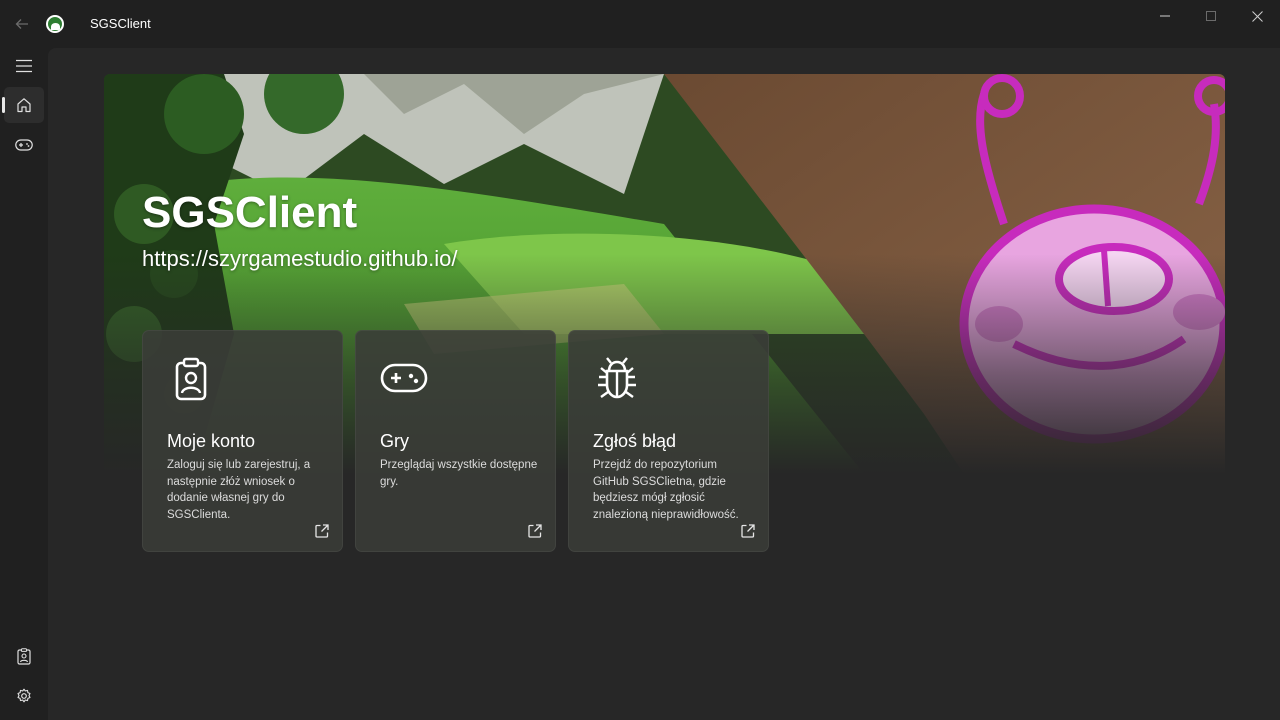 The width and height of the screenshot is (1280, 720). I want to click on close-button, so click(1257, 16).